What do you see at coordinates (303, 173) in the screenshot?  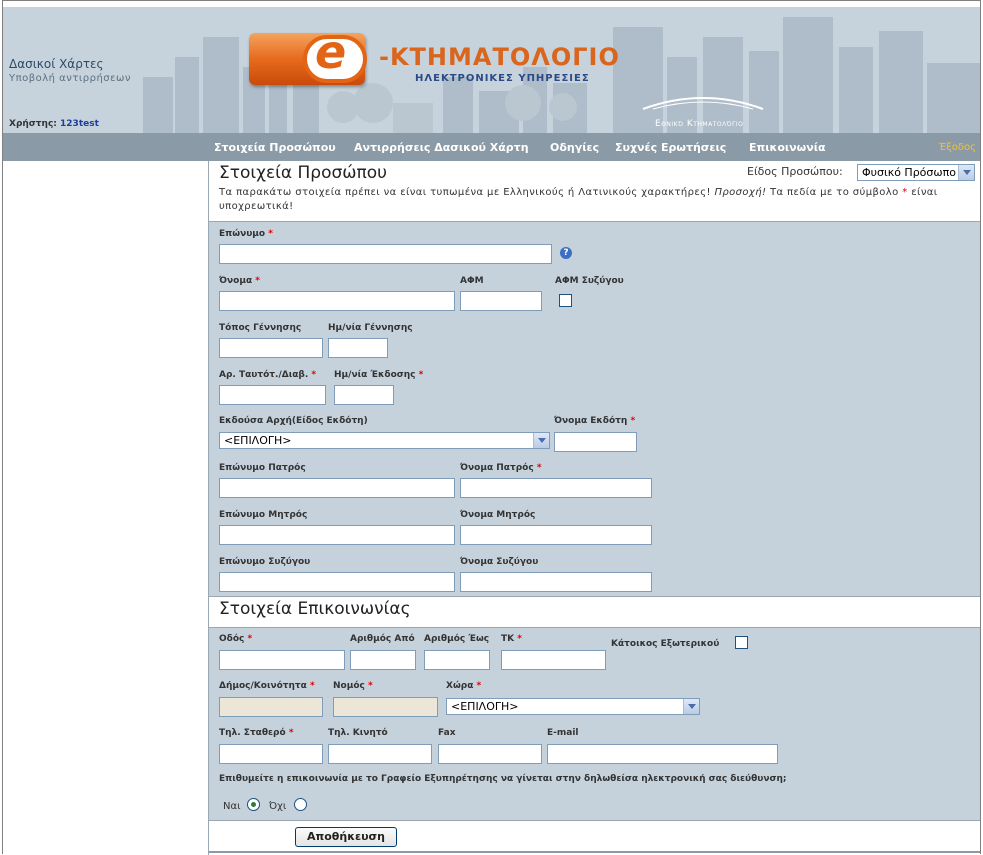 I see `person-section-title: Στοιχεία Προσώπου` at bounding box center [303, 173].